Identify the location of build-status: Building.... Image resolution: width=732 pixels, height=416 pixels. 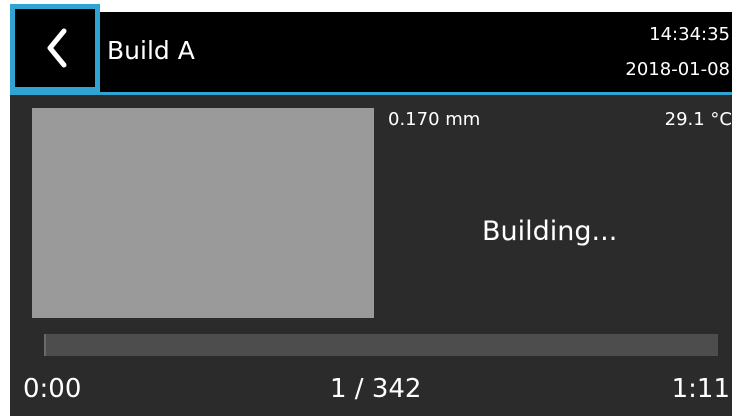
(550, 231).